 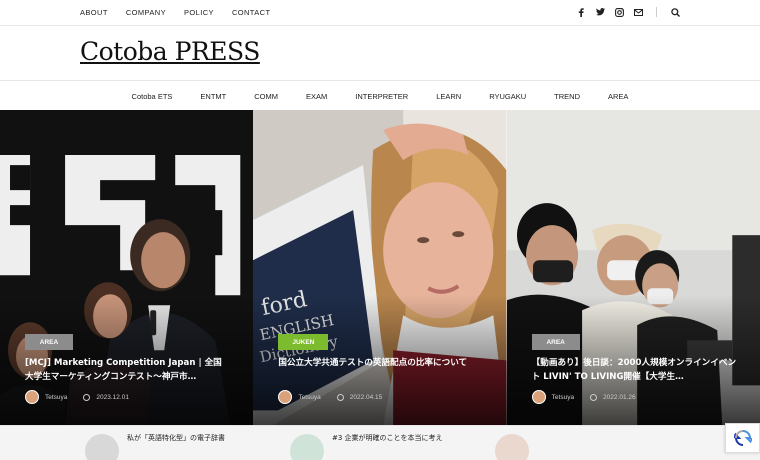 I want to click on nav-area: AREA, so click(x=618, y=96).